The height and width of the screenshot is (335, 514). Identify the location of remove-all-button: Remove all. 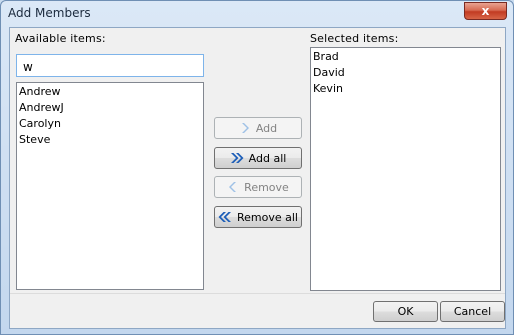
(258, 217).